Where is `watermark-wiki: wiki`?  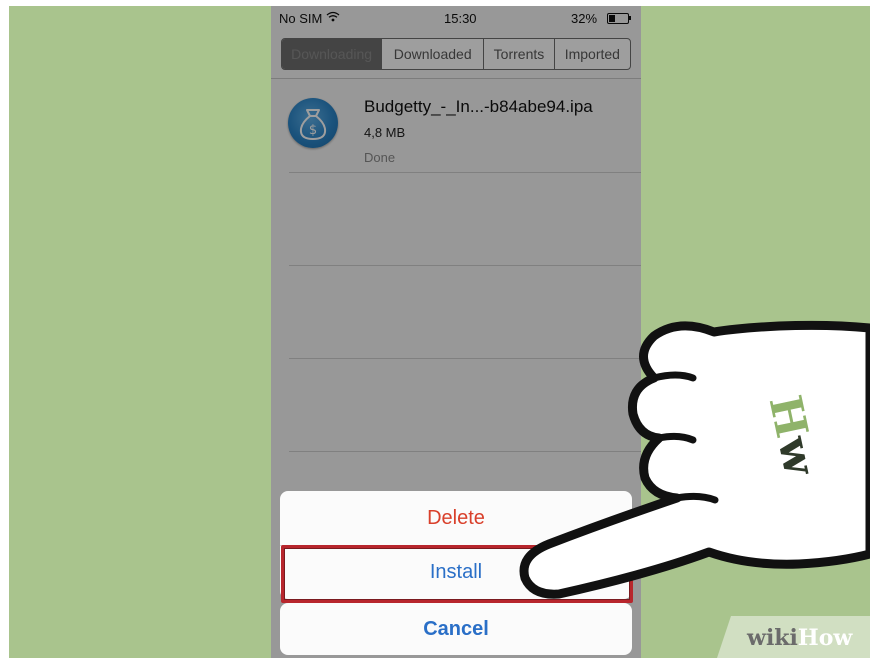 watermark-wiki: wiki is located at coordinates (772, 638).